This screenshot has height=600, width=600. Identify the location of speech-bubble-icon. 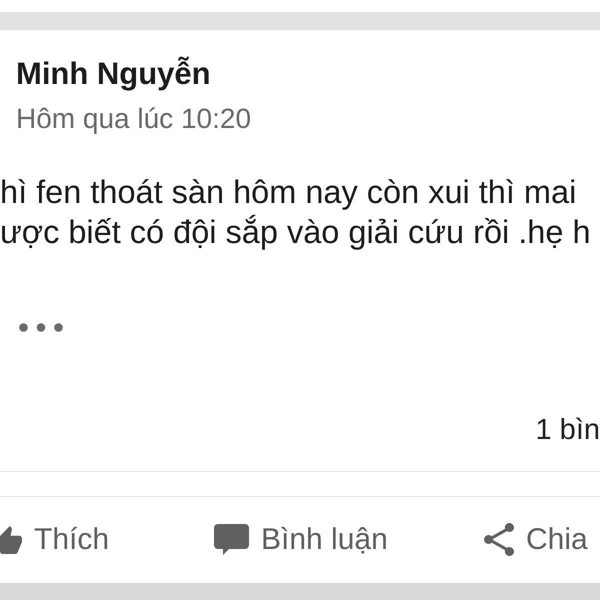
(231, 539).